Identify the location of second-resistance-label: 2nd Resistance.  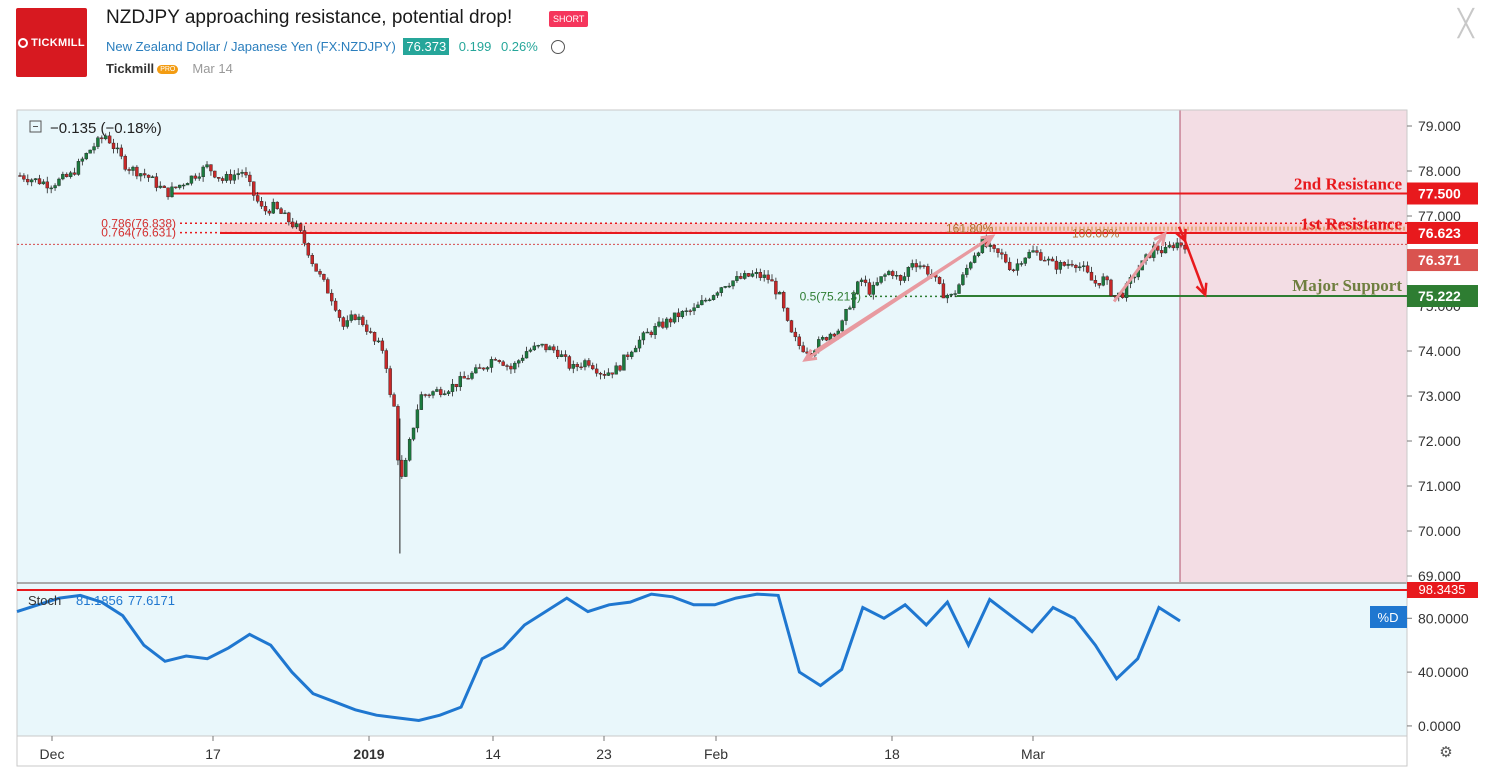
(1348, 184).